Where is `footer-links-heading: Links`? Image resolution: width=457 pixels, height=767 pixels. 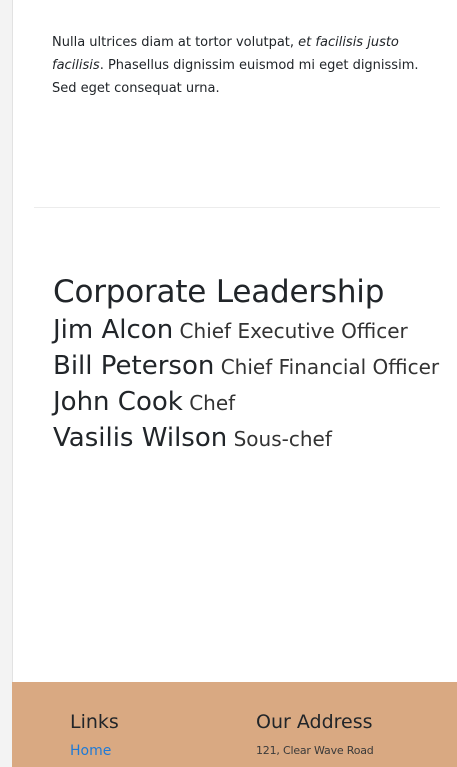
footer-links-heading: Links is located at coordinates (94, 722).